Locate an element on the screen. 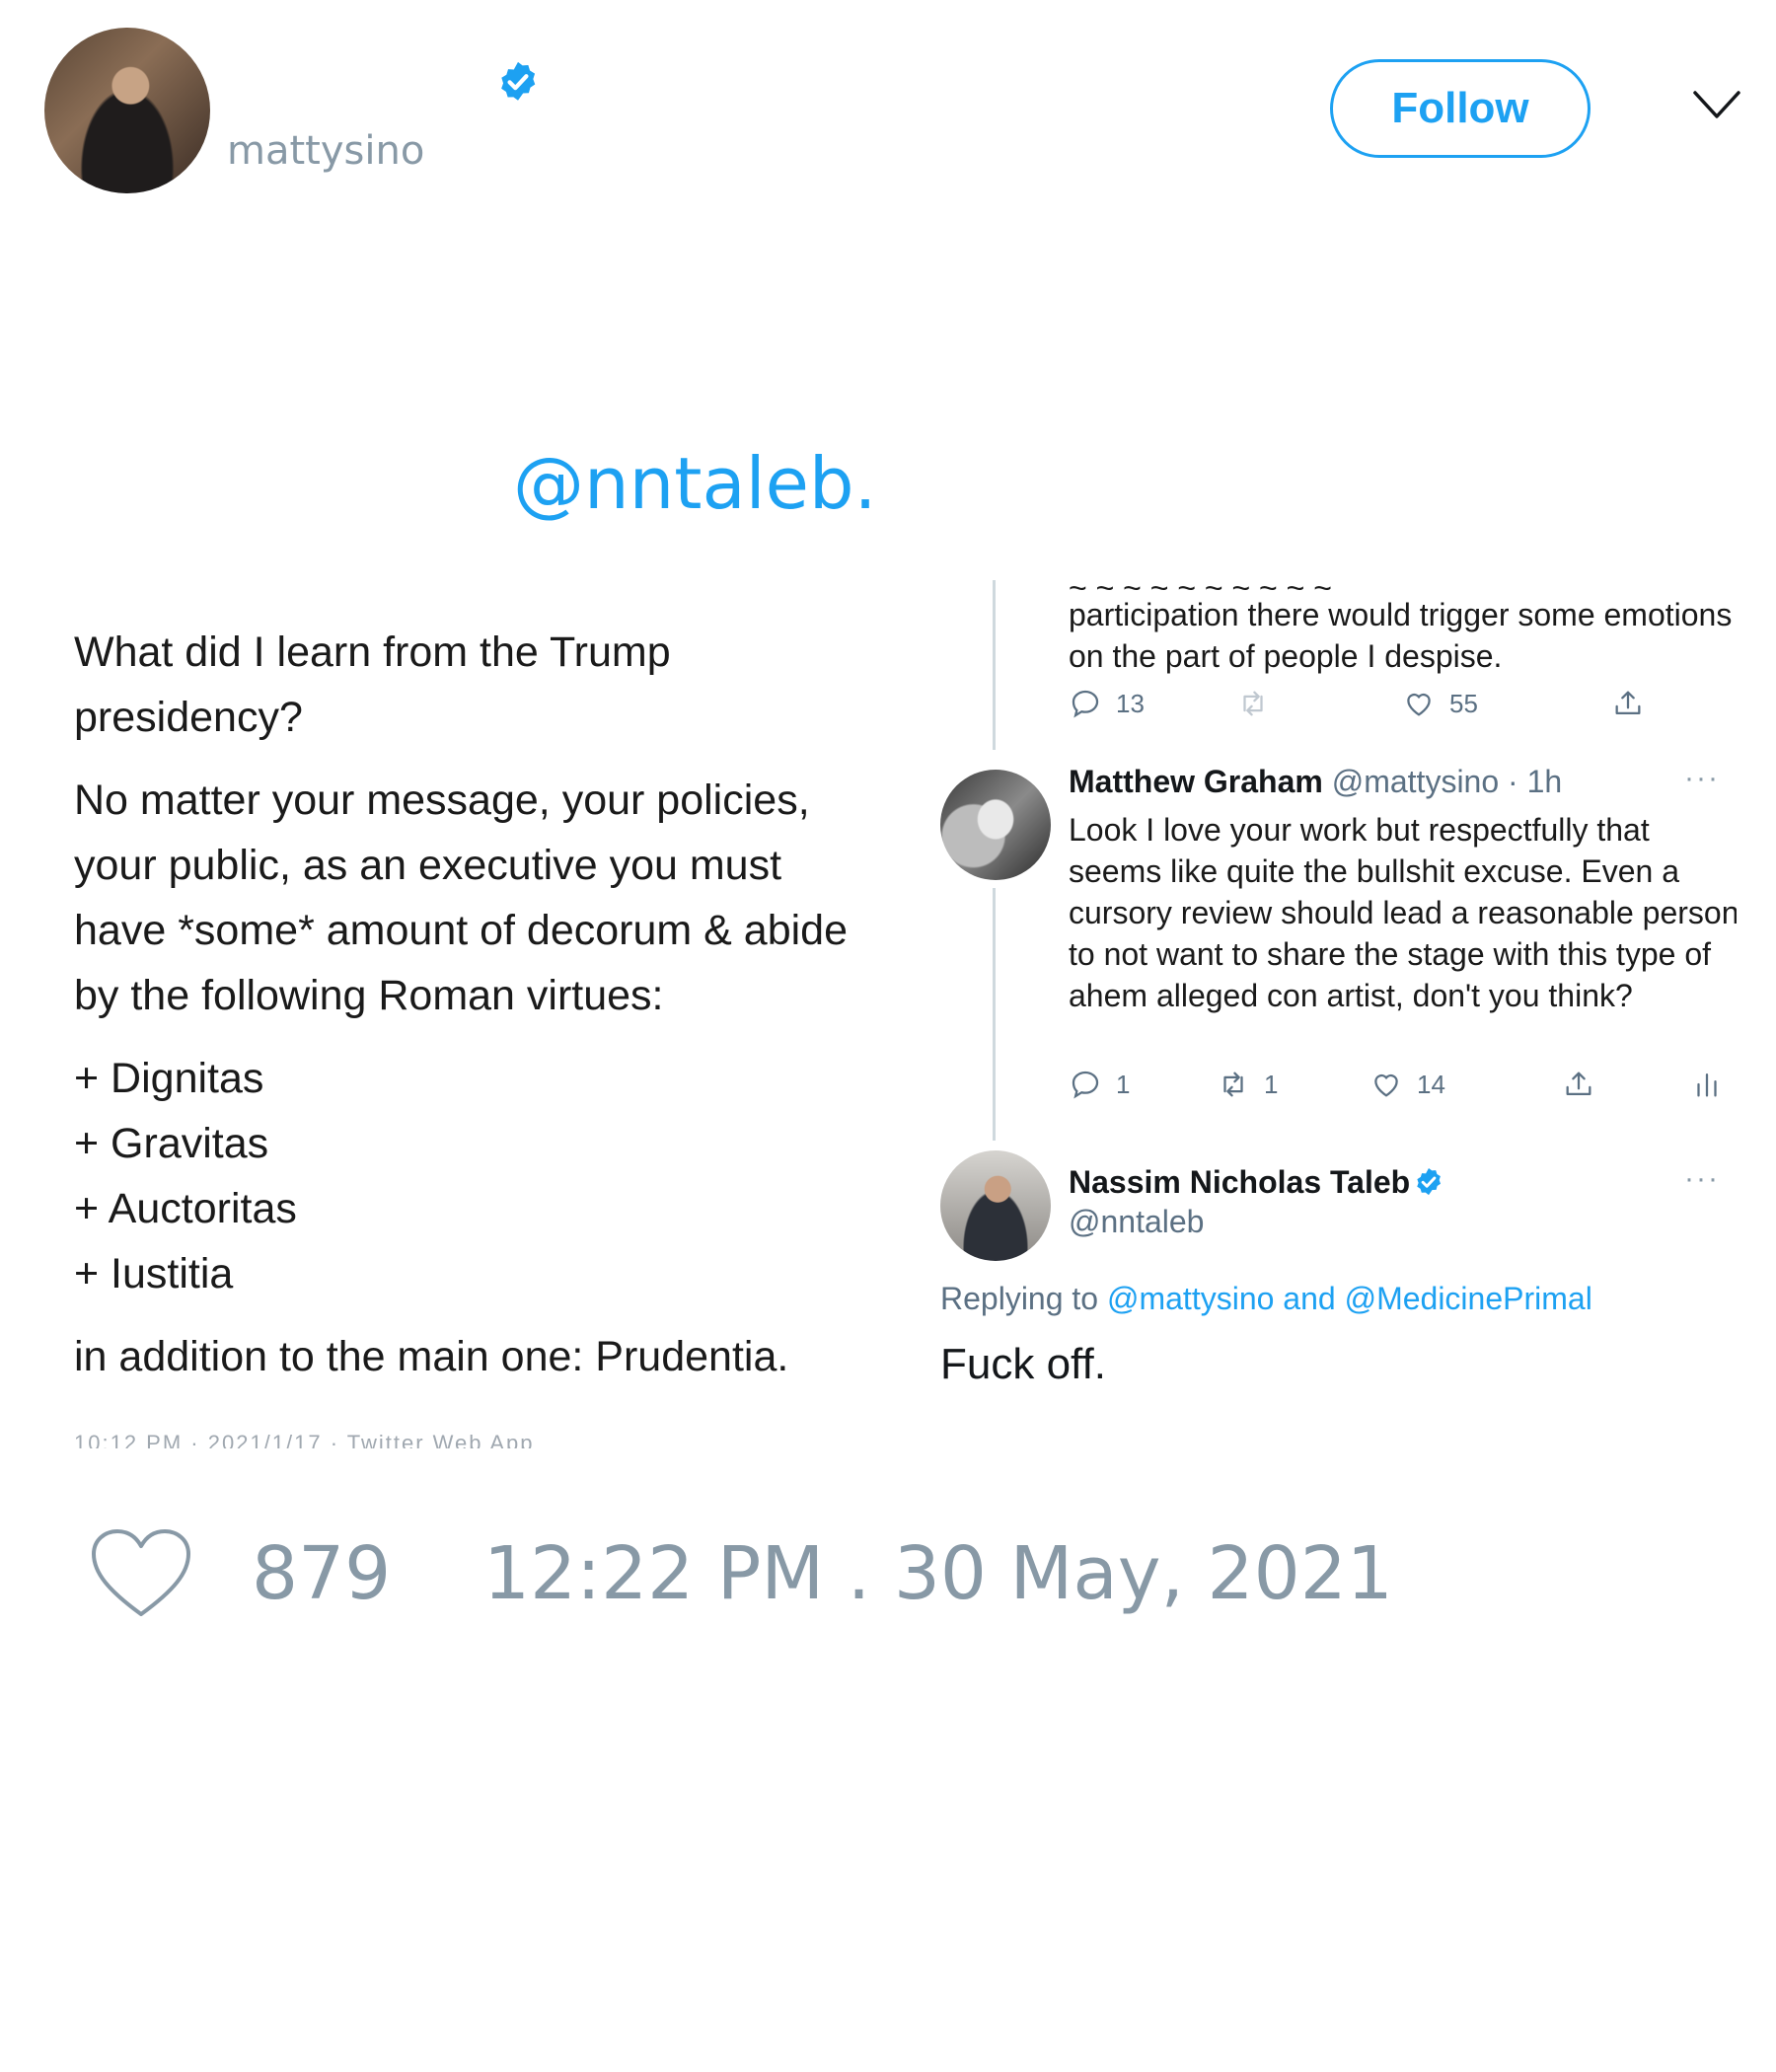 The image size is (1776, 2072). author-name: Nassim Nicholas Taleb is located at coordinates (1239, 1182).